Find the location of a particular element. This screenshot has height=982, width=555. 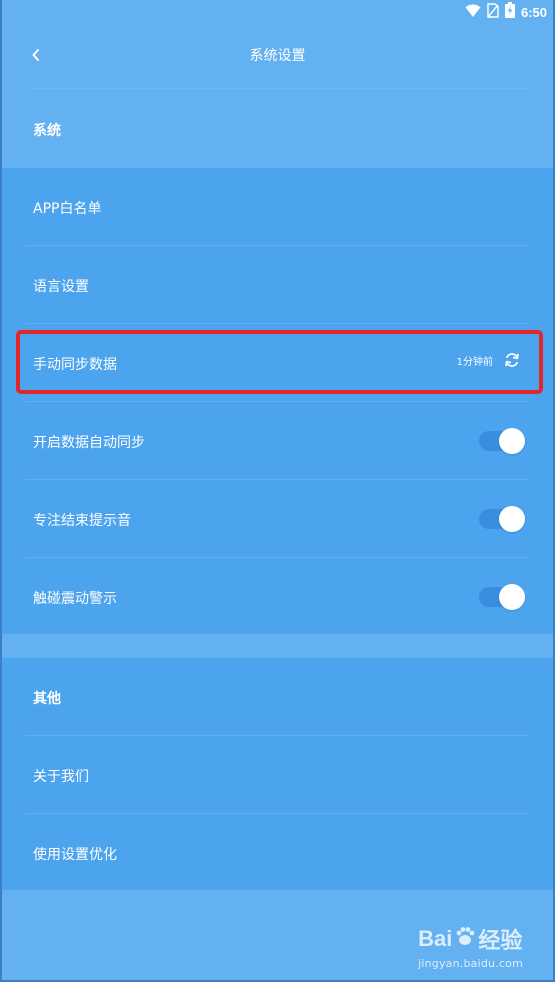

section-title-other: 其他 is located at coordinates (47, 699).